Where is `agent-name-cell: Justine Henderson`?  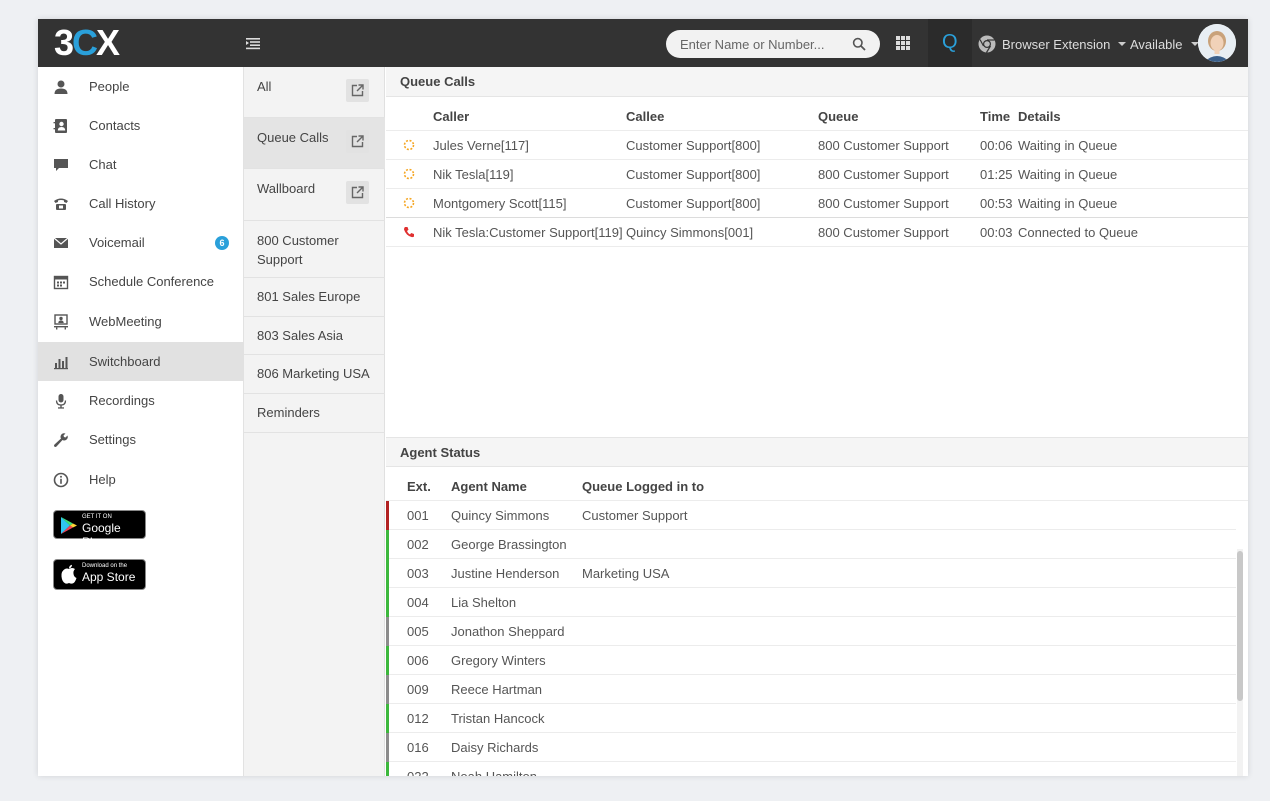 agent-name-cell: Justine Henderson is located at coordinates (505, 573).